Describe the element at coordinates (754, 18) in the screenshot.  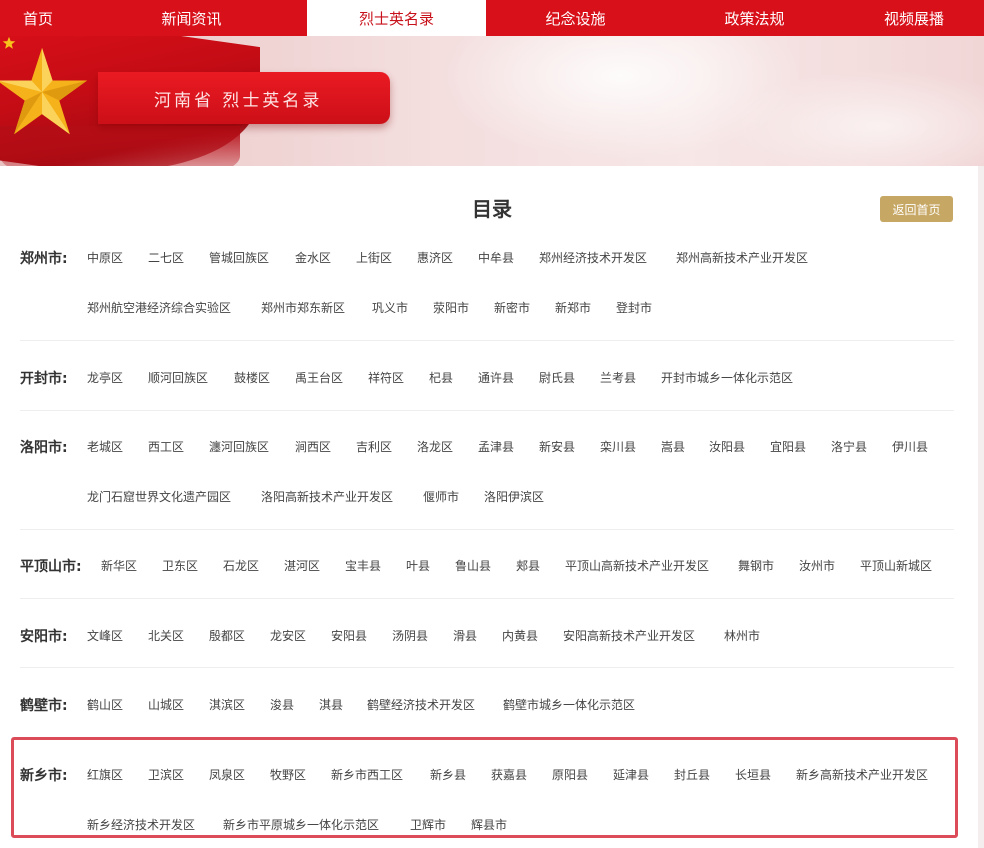
I see `nav-item-policies: 政策法规` at that location.